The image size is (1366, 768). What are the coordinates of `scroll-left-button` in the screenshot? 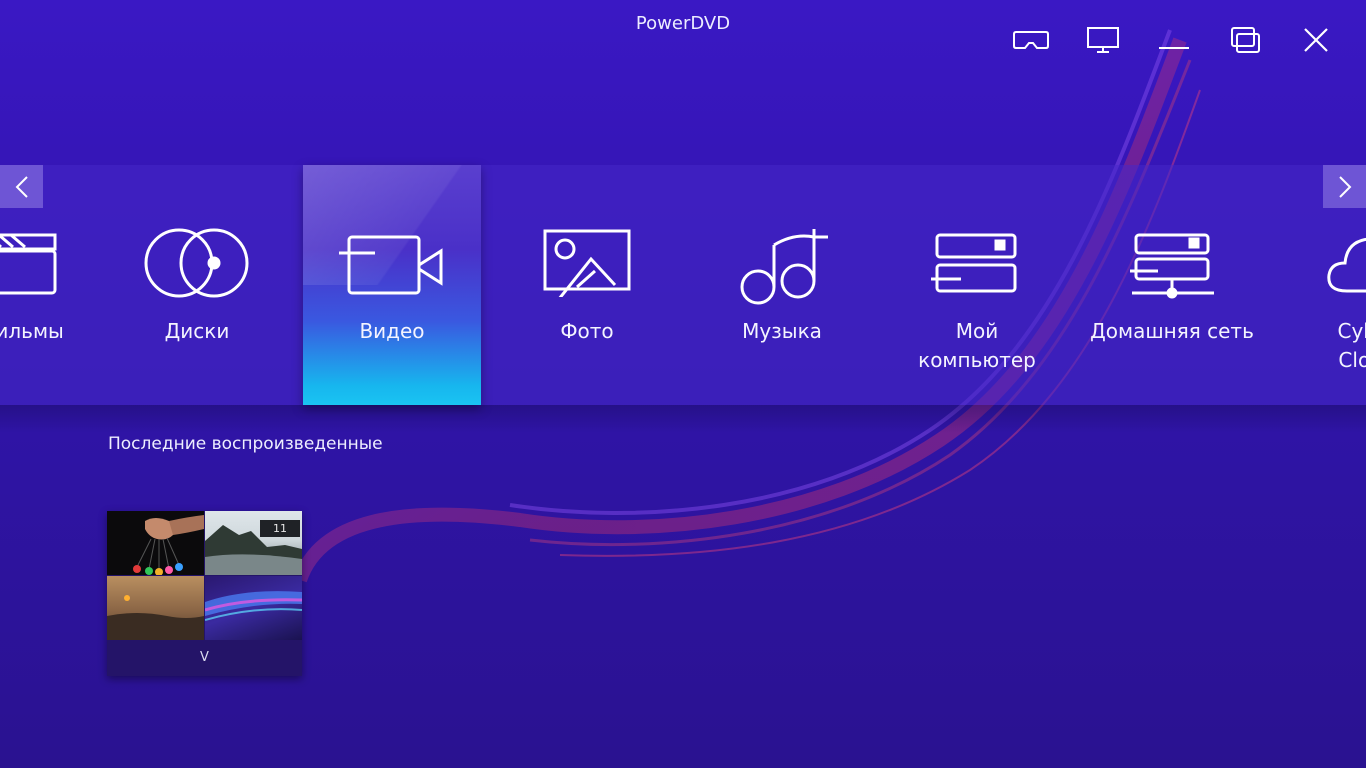 It's located at (21, 186).